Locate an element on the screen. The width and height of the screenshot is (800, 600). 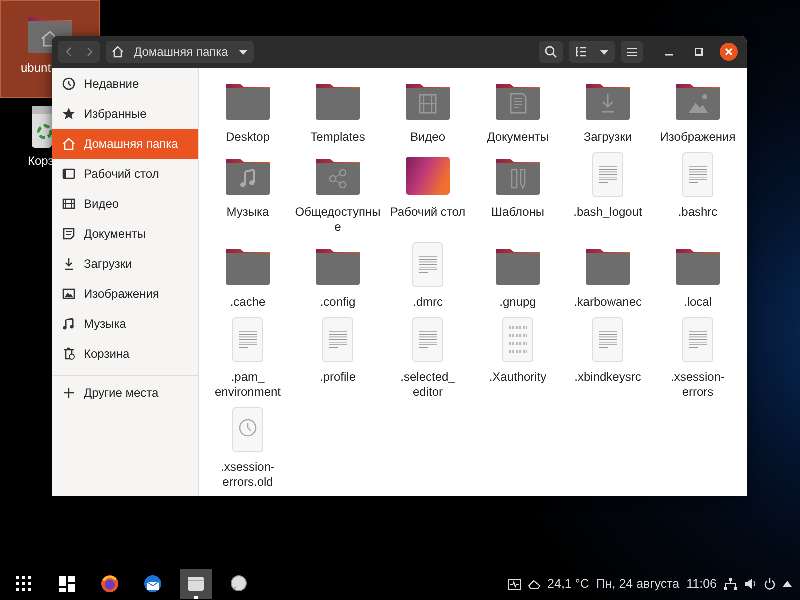
sidebar-item: Изображения is located at coordinates (125, 294).